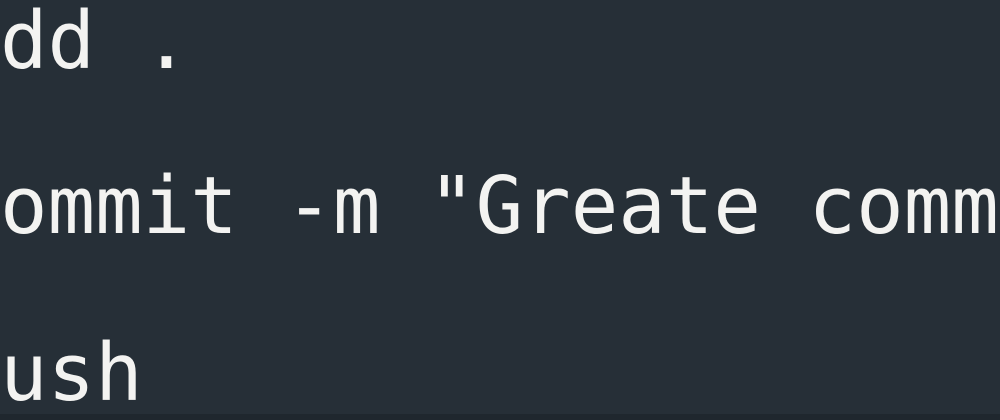 The height and width of the screenshot is (420, 1000). Describe the element at coordinates (95, 41) in the screenshot. I see `code-line-git-add: dd .` at that location.